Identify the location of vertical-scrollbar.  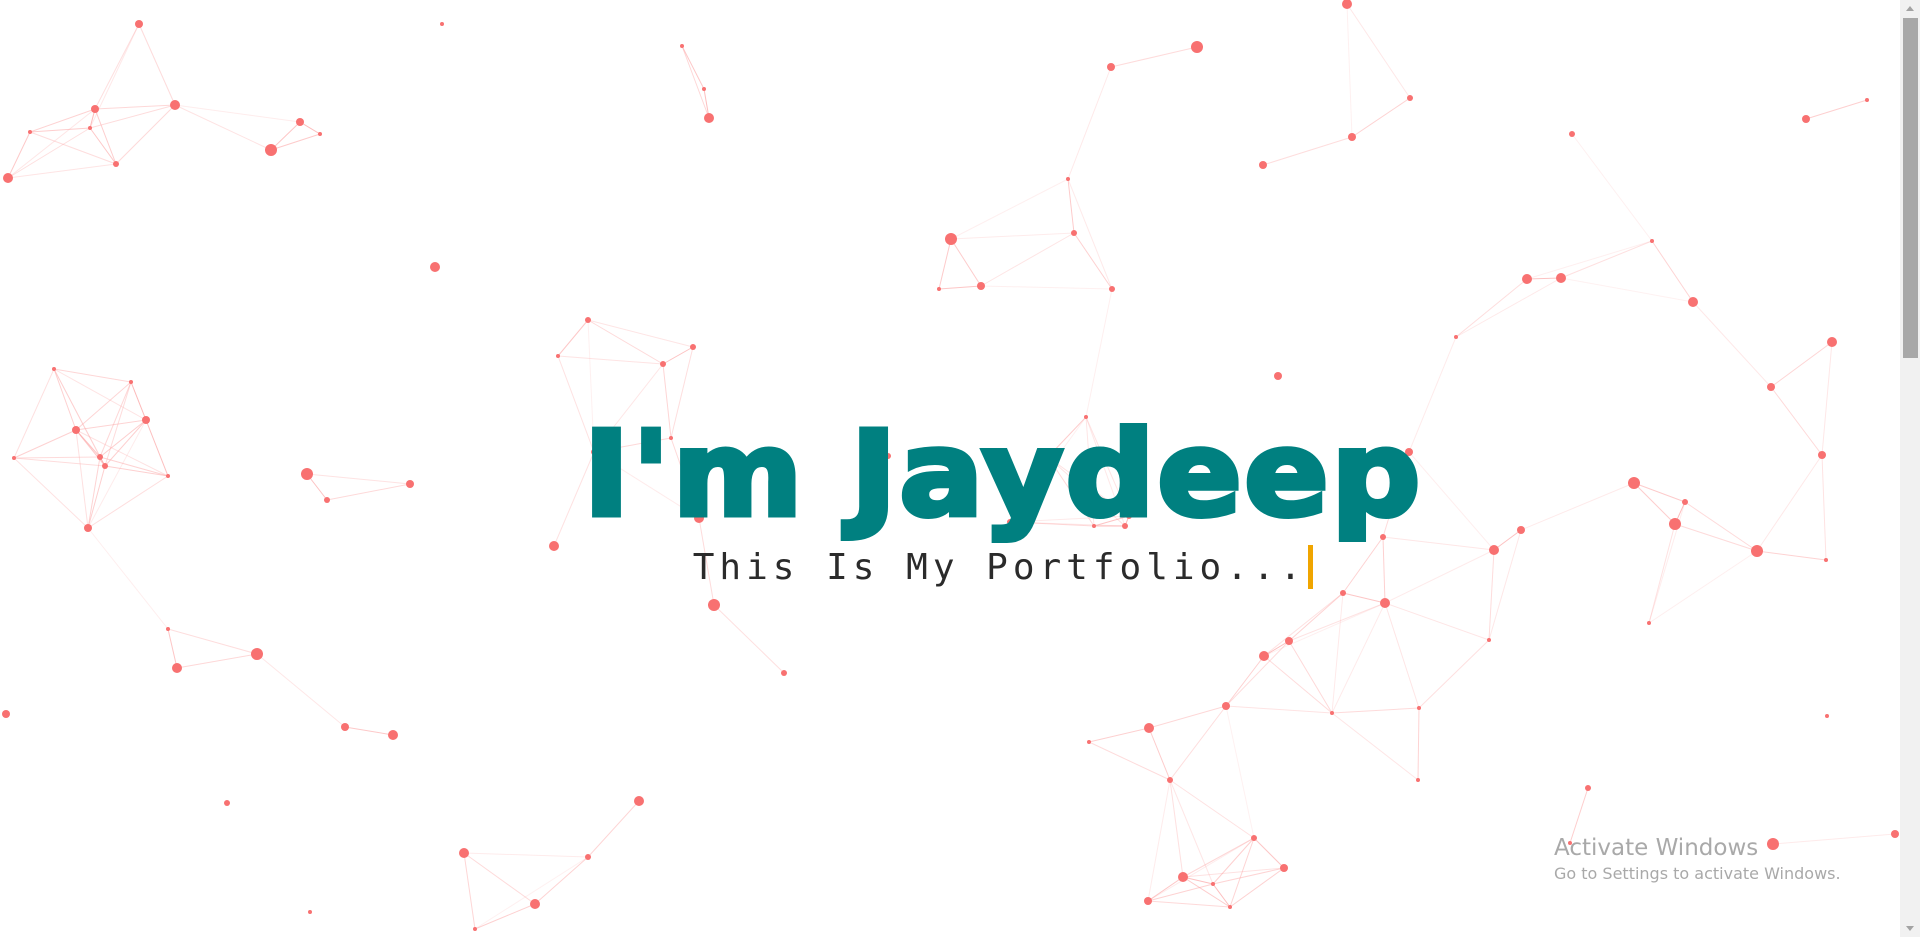
(1910, 468).